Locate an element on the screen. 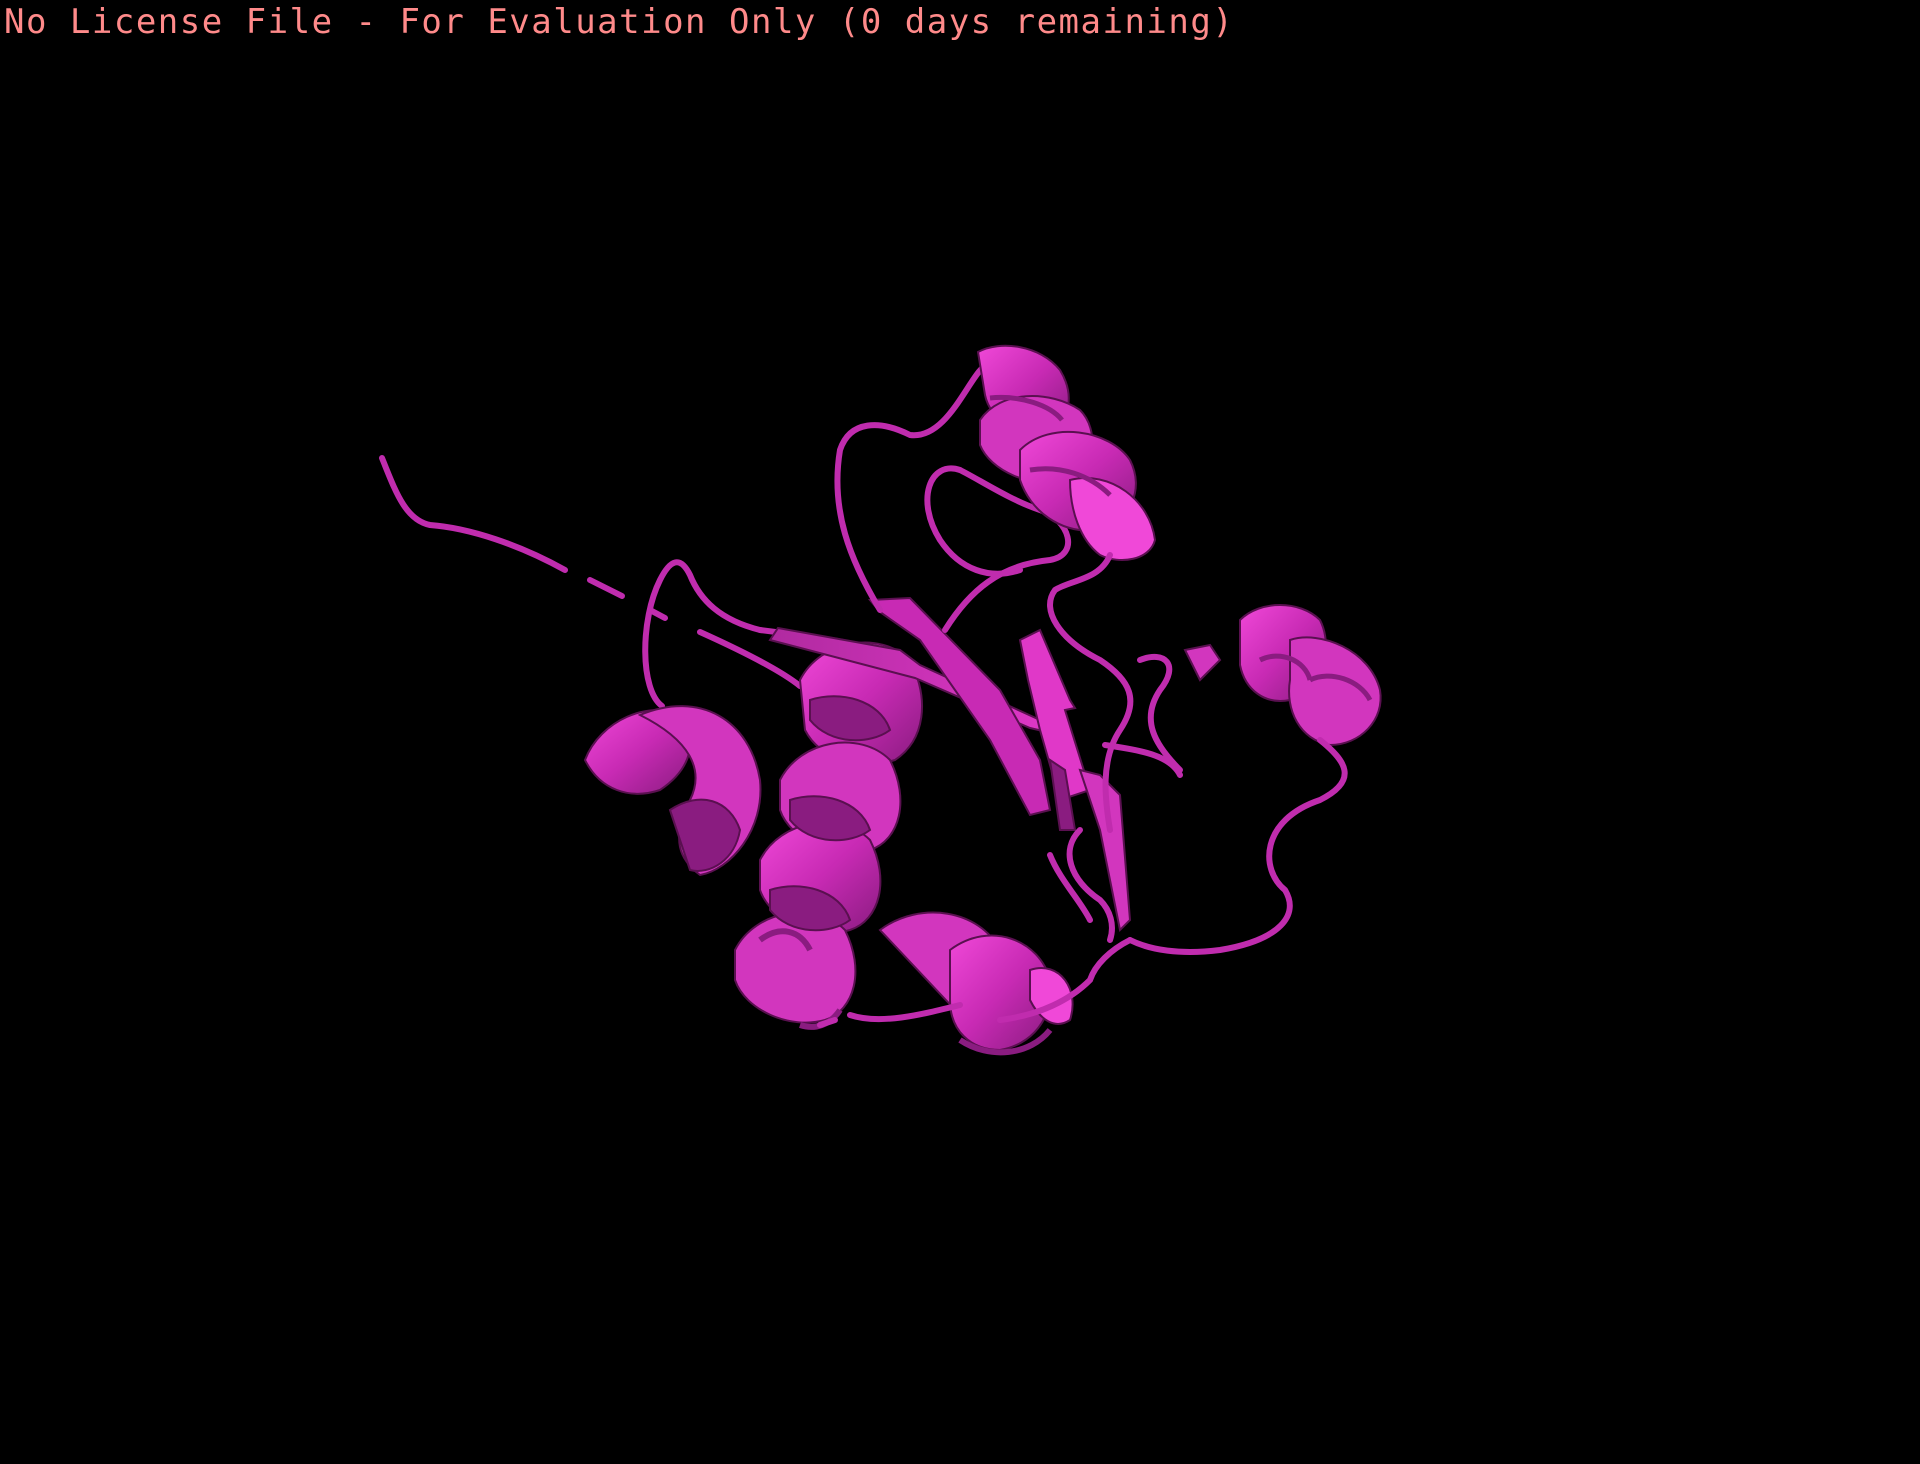  helix-b is located at coordinates (828, 835).